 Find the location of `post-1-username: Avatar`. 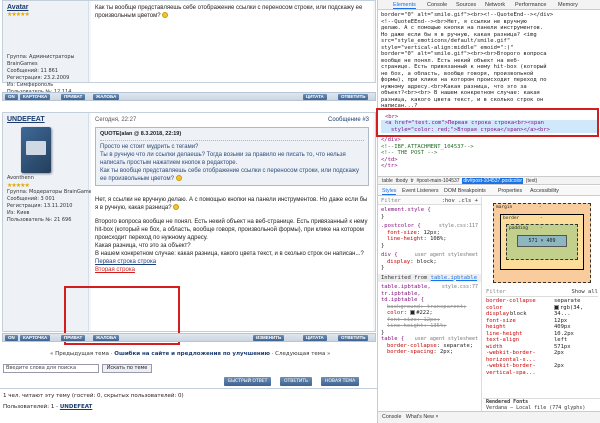

post-1-username: Avatar is located at coordinates (45, 7).